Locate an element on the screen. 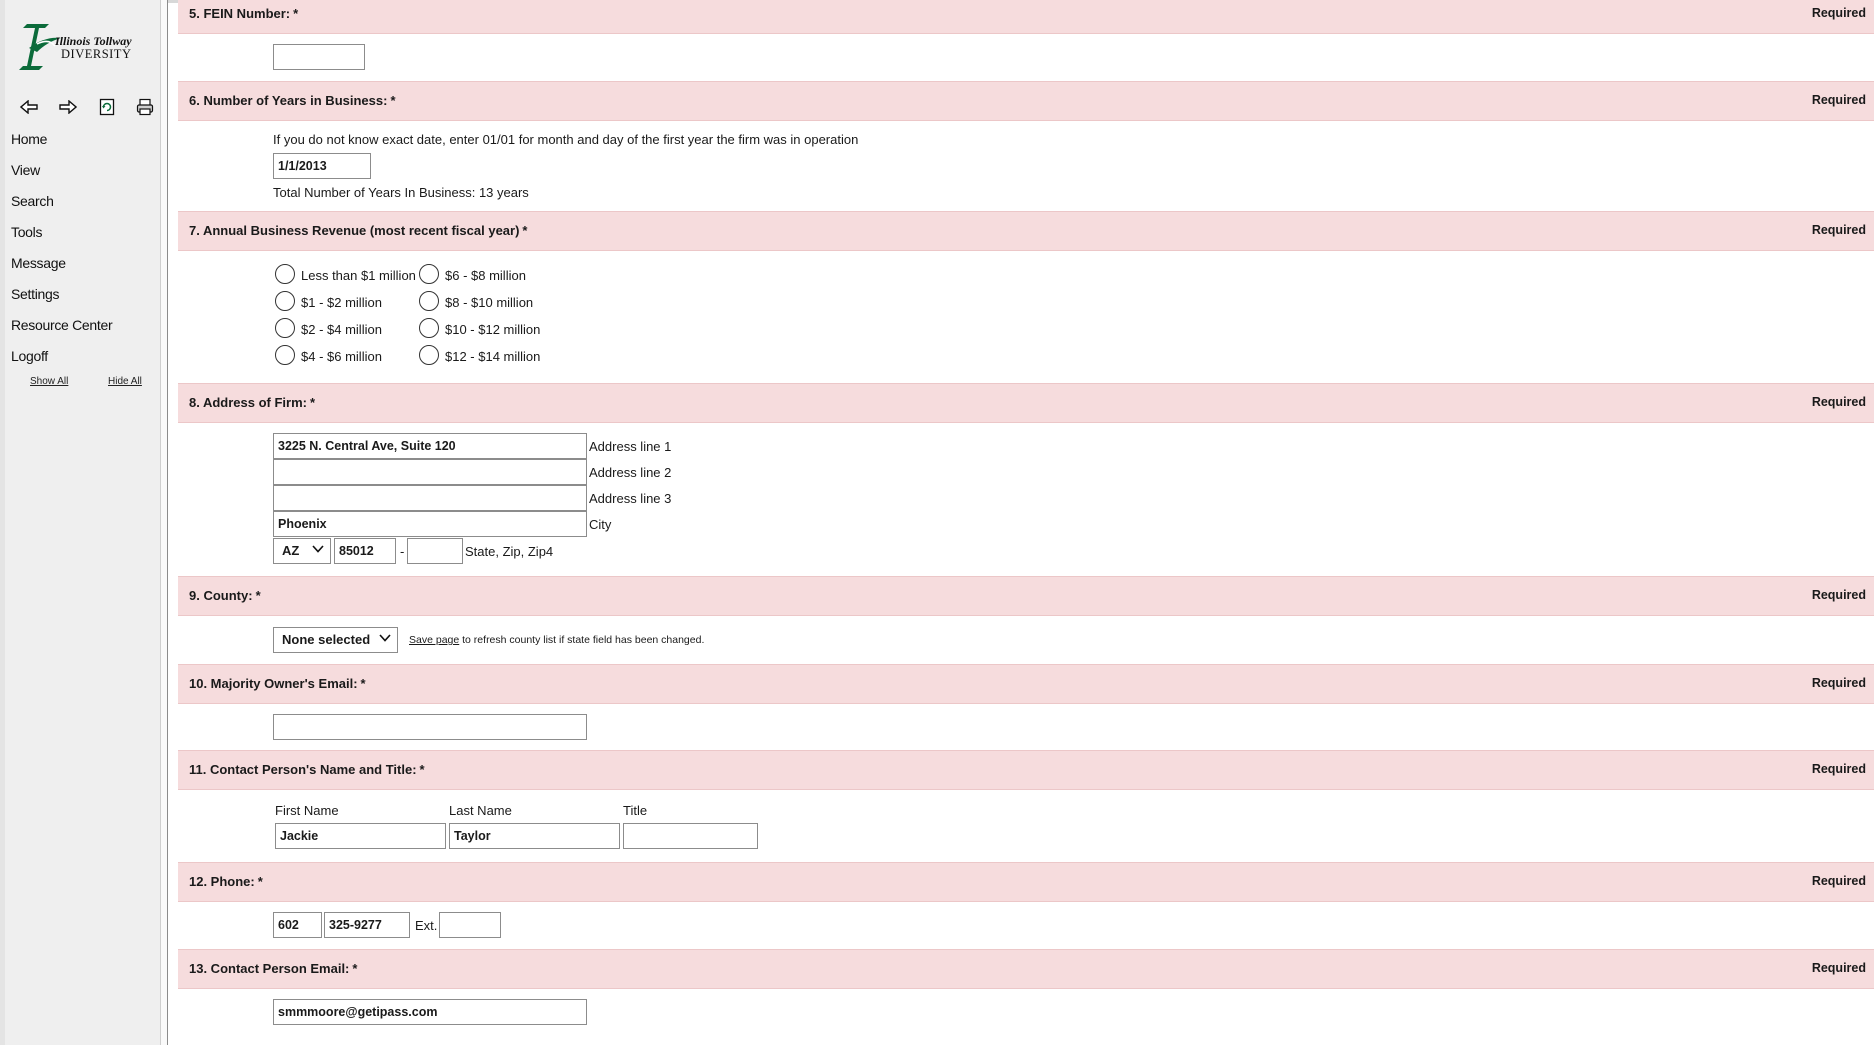 This screenshot has height=1045, width=1874. section-title: 8. Address of Firm: * is located at coordinates (252, 402).